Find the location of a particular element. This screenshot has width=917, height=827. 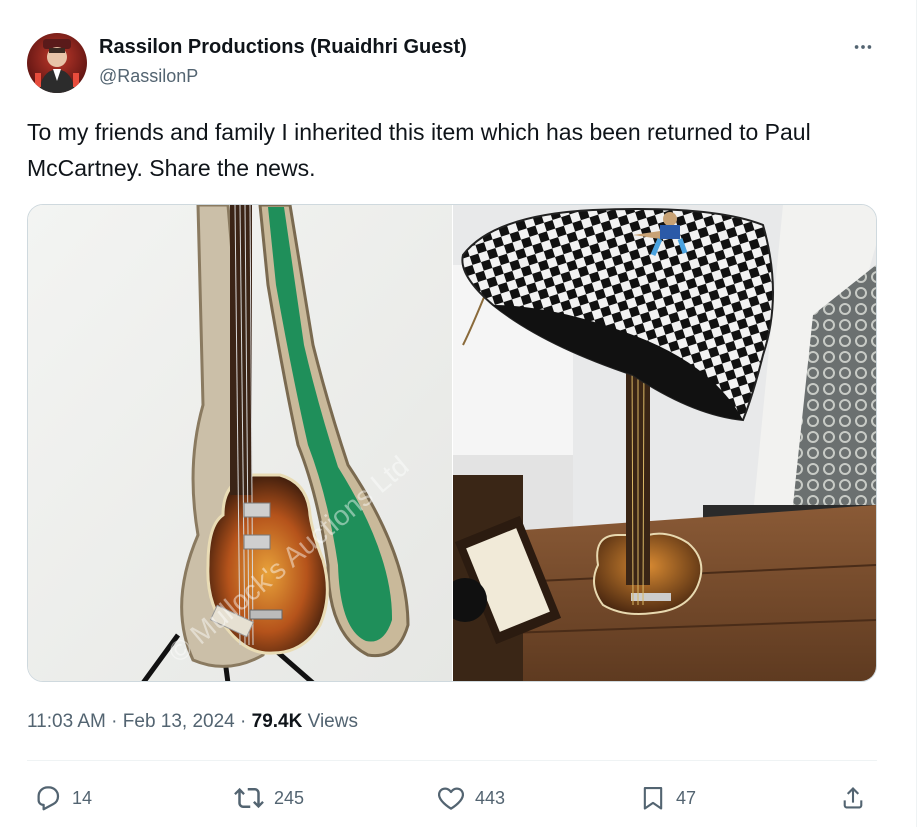

reply-icon is located at coordinates (48, 798).